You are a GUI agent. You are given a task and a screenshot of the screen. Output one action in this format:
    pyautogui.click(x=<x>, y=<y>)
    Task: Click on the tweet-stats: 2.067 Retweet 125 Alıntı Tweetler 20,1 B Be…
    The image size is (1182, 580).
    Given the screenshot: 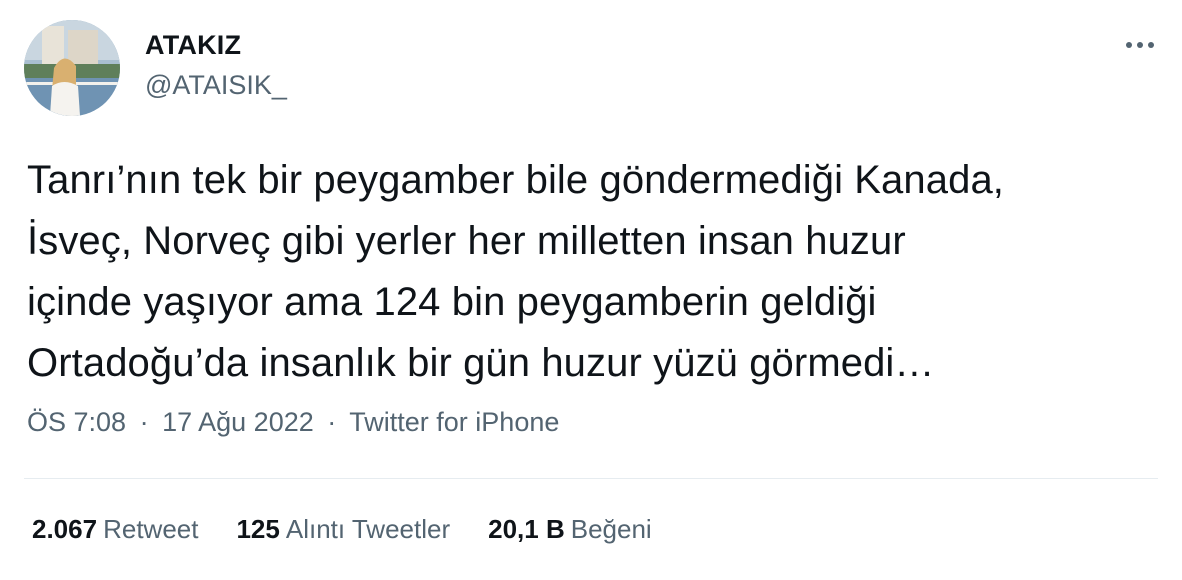 What is the action you would take?
    pyautogui.click(x=342, y=529)
    